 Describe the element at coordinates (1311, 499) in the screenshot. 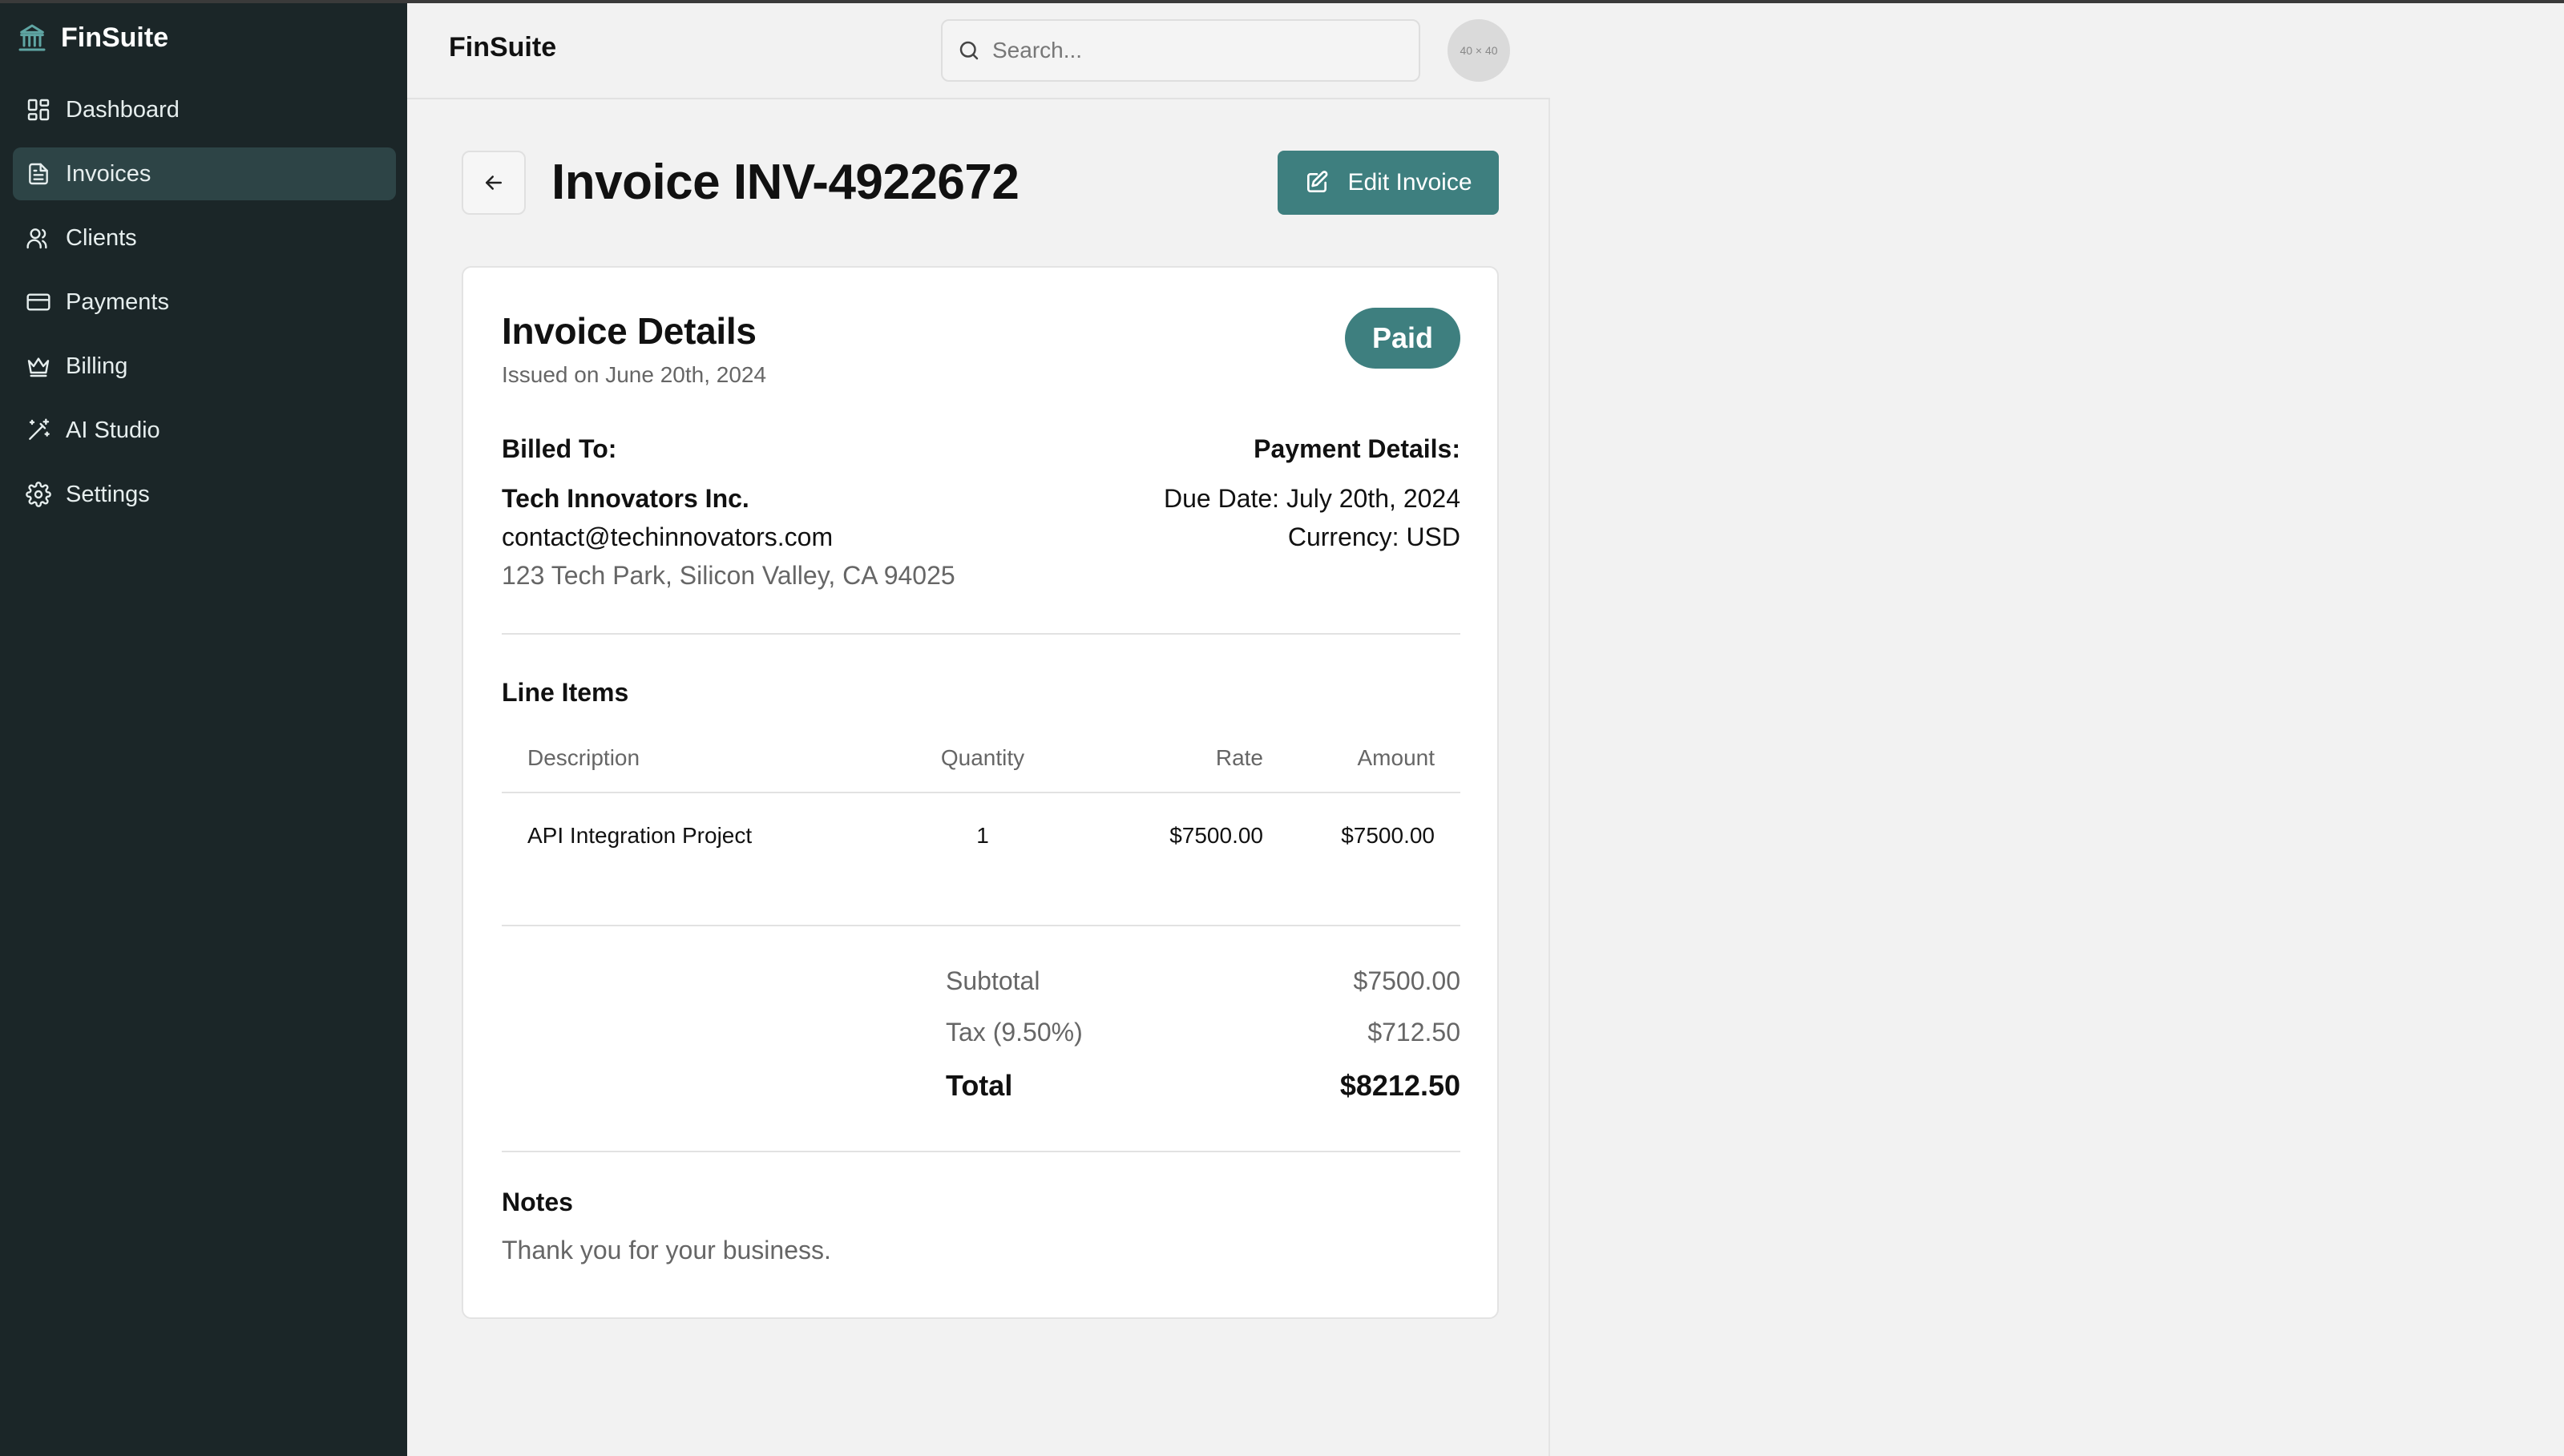

I see `due-date: Due Date: July 20th, 2024` at that location.